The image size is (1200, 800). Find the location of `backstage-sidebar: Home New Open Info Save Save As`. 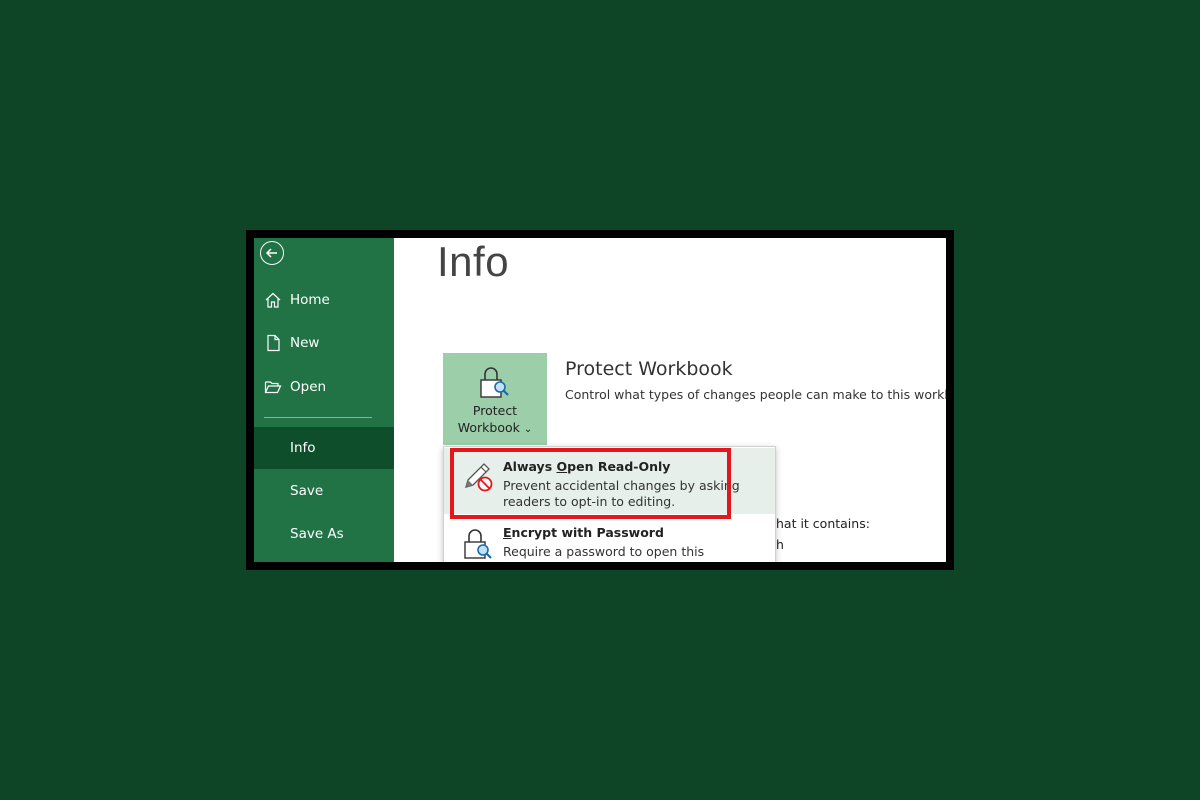

backstage-sidebar: Home New Open Info Save Save As is located at coordinates (324, 400).